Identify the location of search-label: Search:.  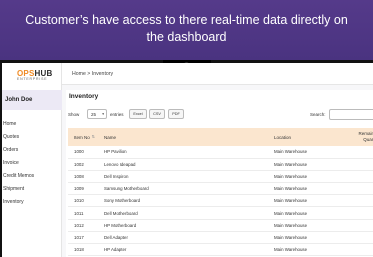
(318, 114).